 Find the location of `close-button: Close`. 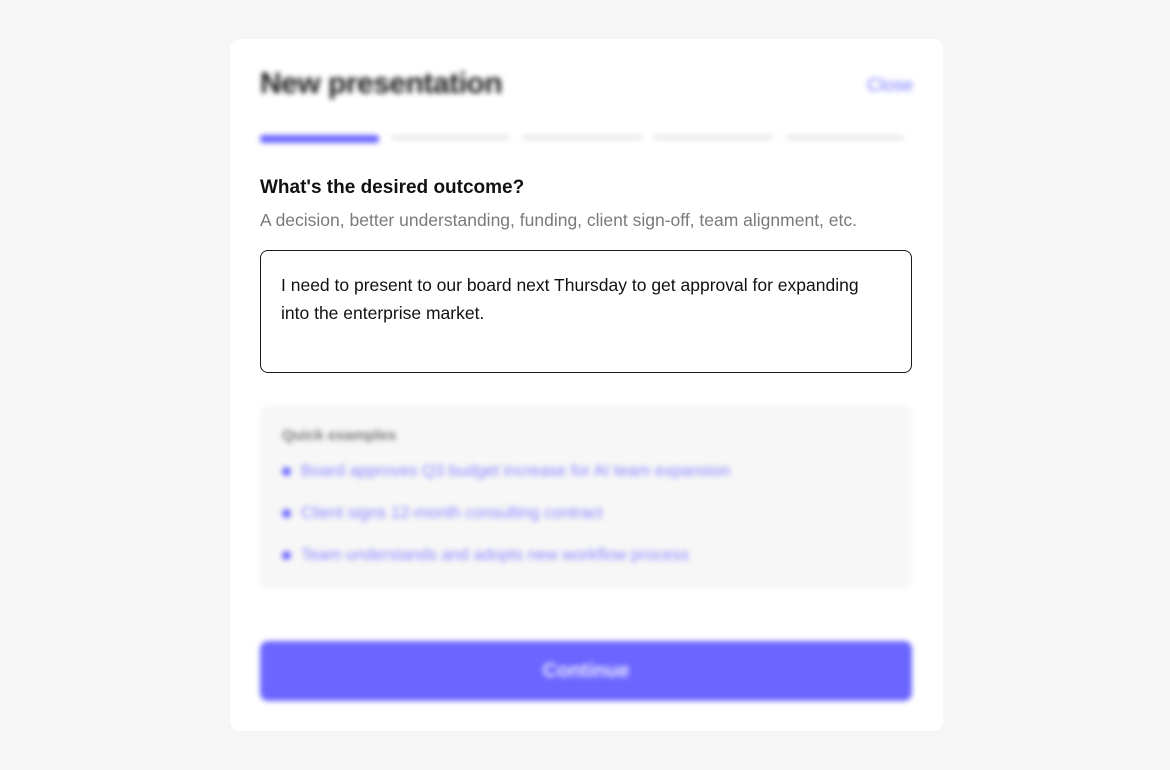

close-button: Close is located at coordinates (890, 85).